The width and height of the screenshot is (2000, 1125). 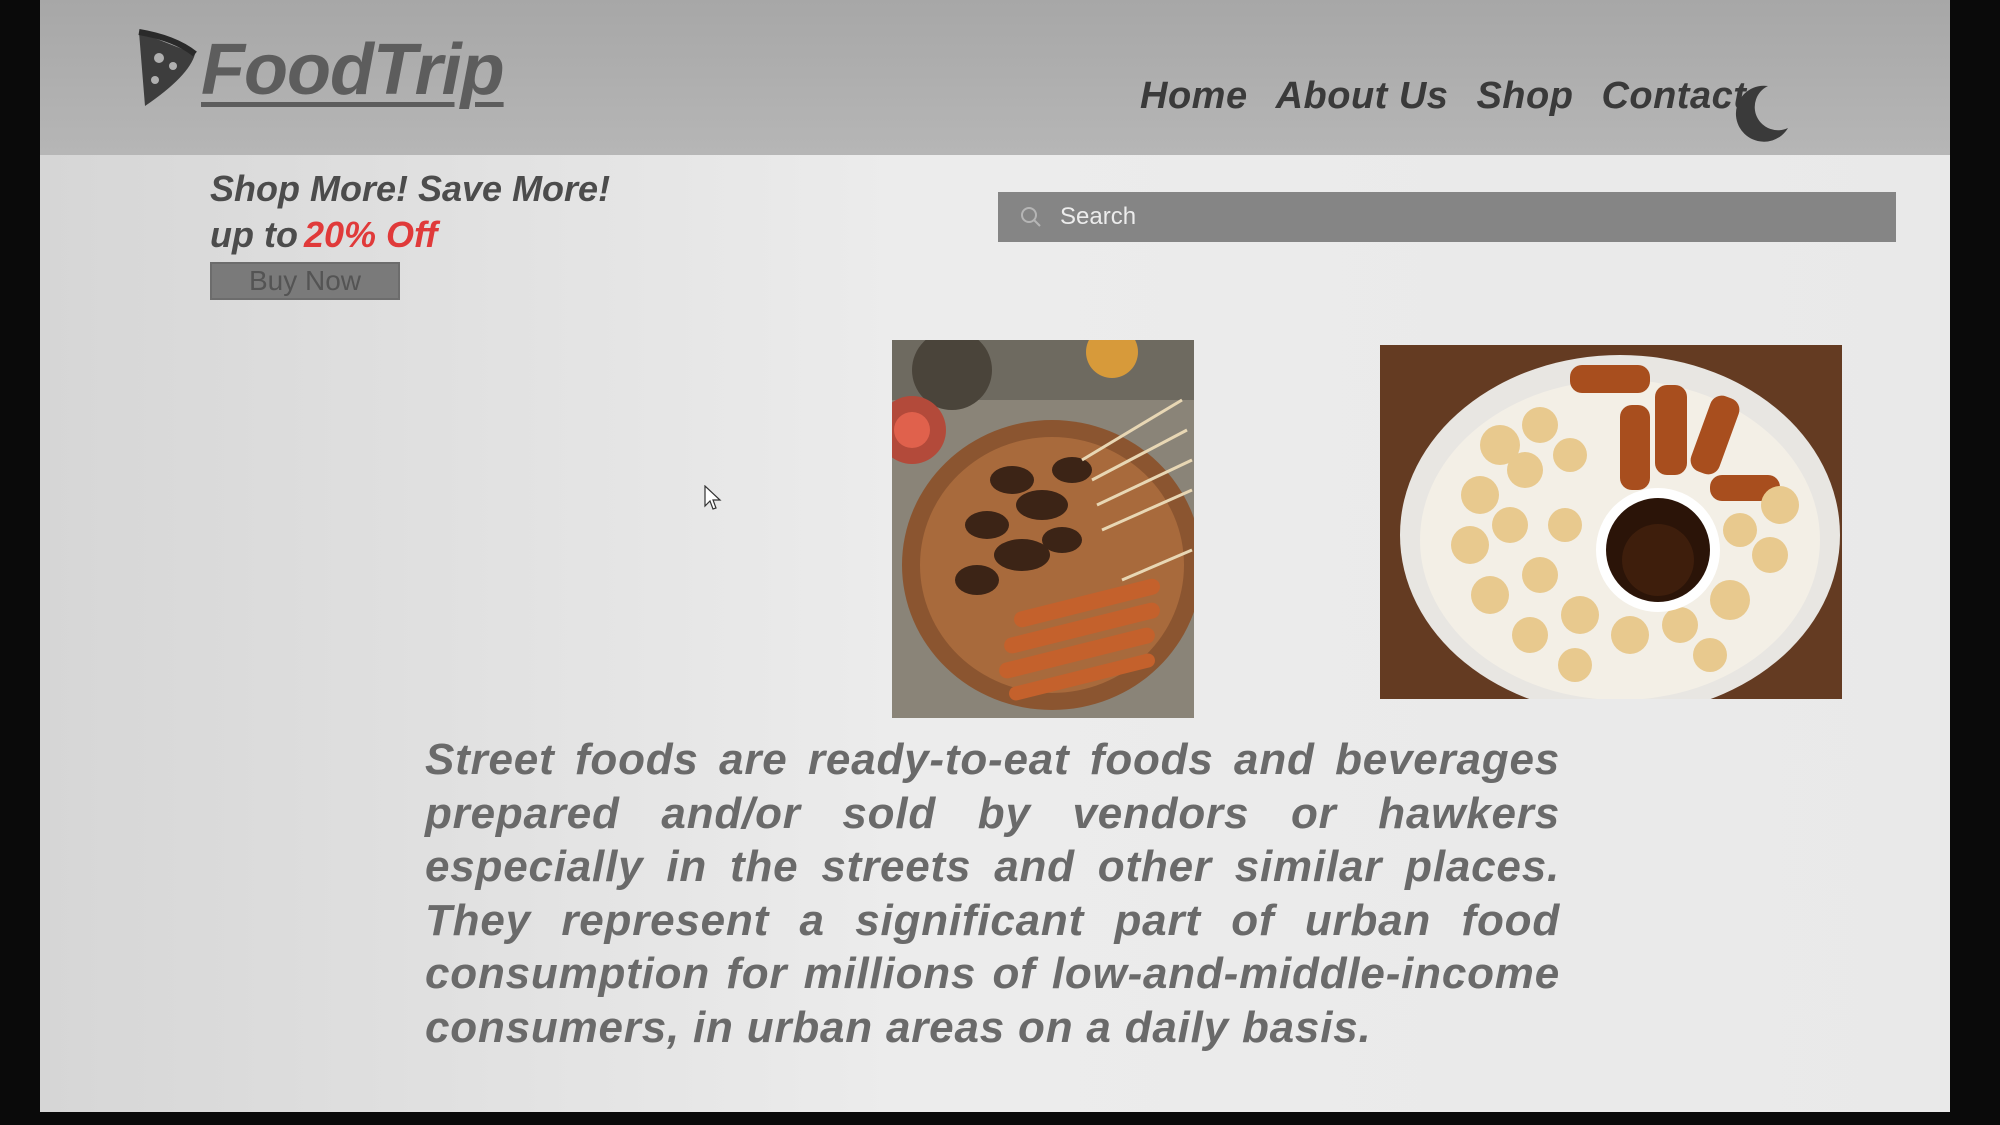 What do you see at coordinates (1460, 217) in the screenshot?
I see `search-input` at bounding box center [1460, 217].